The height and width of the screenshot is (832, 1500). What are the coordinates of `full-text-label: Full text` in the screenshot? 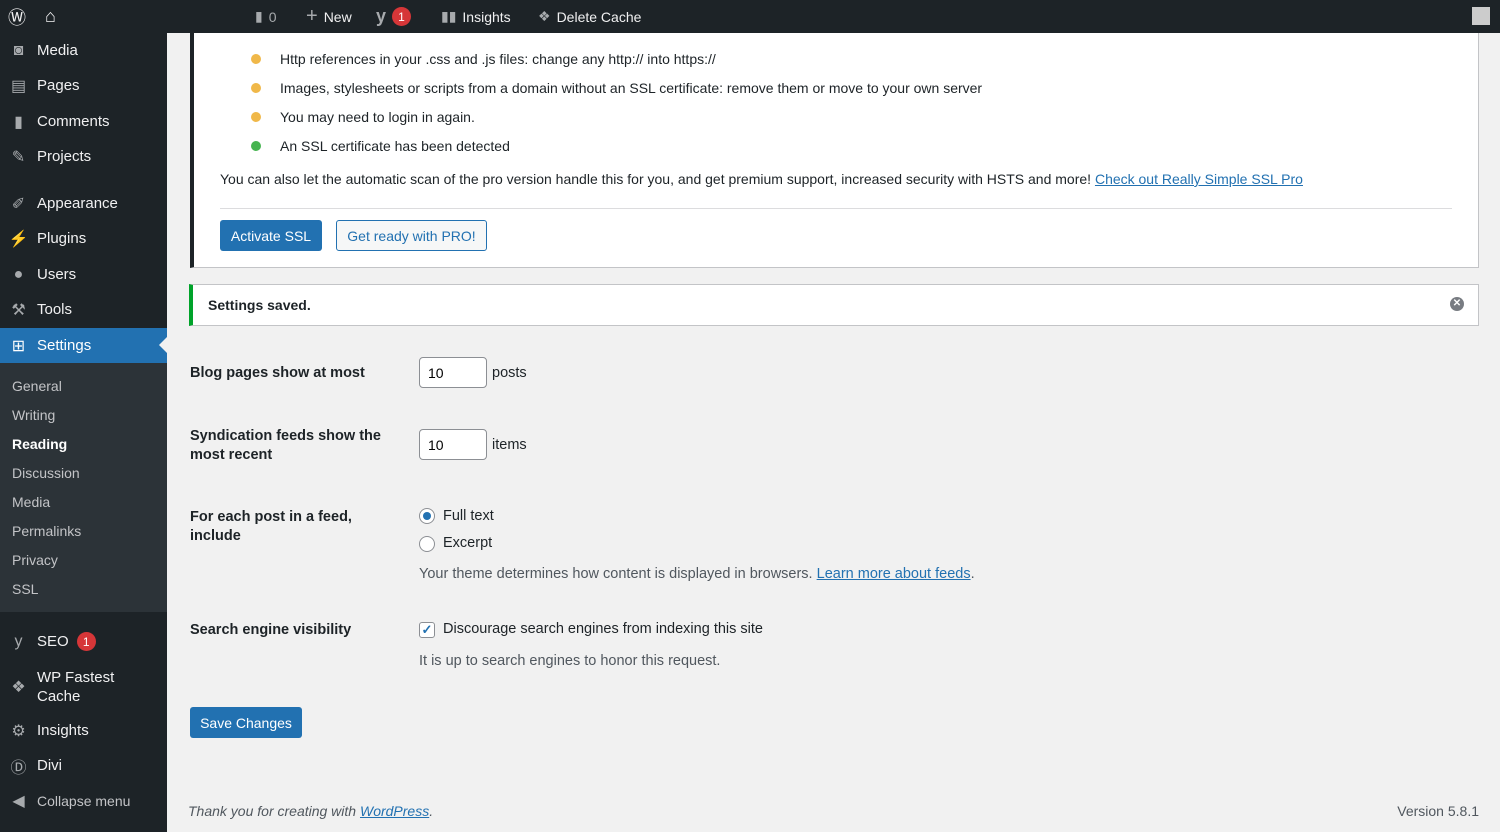 It's located at (468, 516).